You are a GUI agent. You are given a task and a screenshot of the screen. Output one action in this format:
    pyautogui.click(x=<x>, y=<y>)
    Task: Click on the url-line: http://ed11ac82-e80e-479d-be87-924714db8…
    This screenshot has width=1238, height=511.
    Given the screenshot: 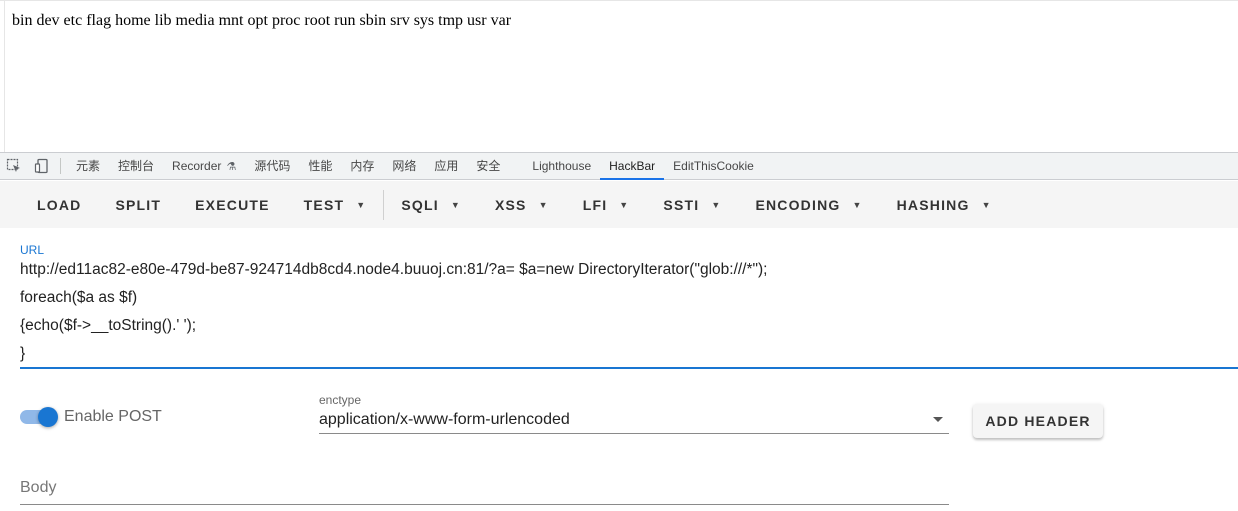 What is the action you would take?
    pyautogui.click(x=394, y=269)
    